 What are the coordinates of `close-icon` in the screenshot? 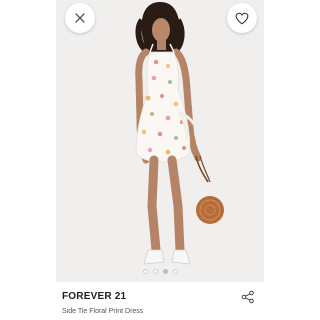 It's located at (80, 18).